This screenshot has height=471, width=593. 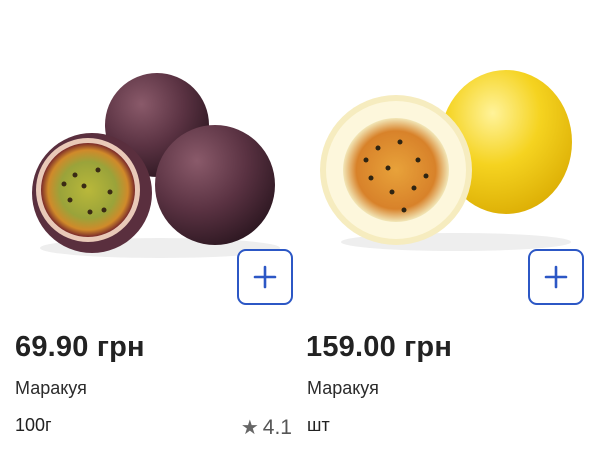 I want to click on product-unit: 100г, so click(x=33, y=425).